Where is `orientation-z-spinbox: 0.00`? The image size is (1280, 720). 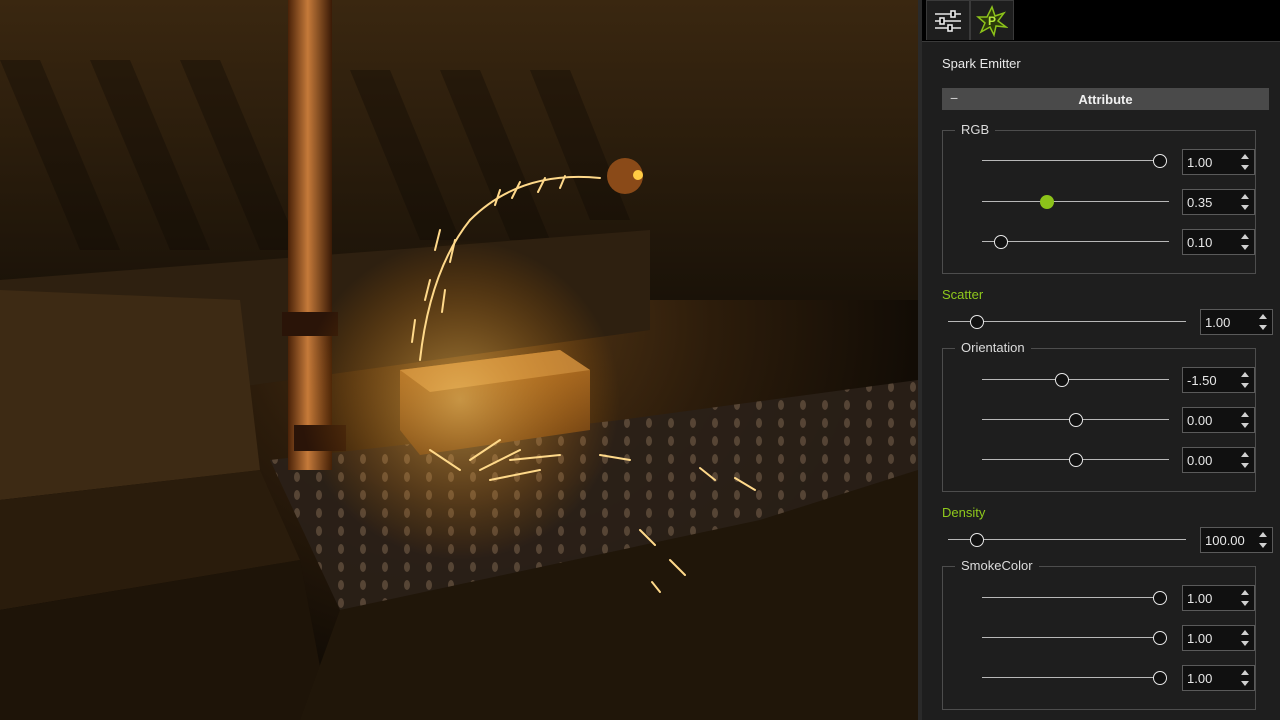 orientation-z-spinbox: 0.00 is located at coordinates (1218, 460).